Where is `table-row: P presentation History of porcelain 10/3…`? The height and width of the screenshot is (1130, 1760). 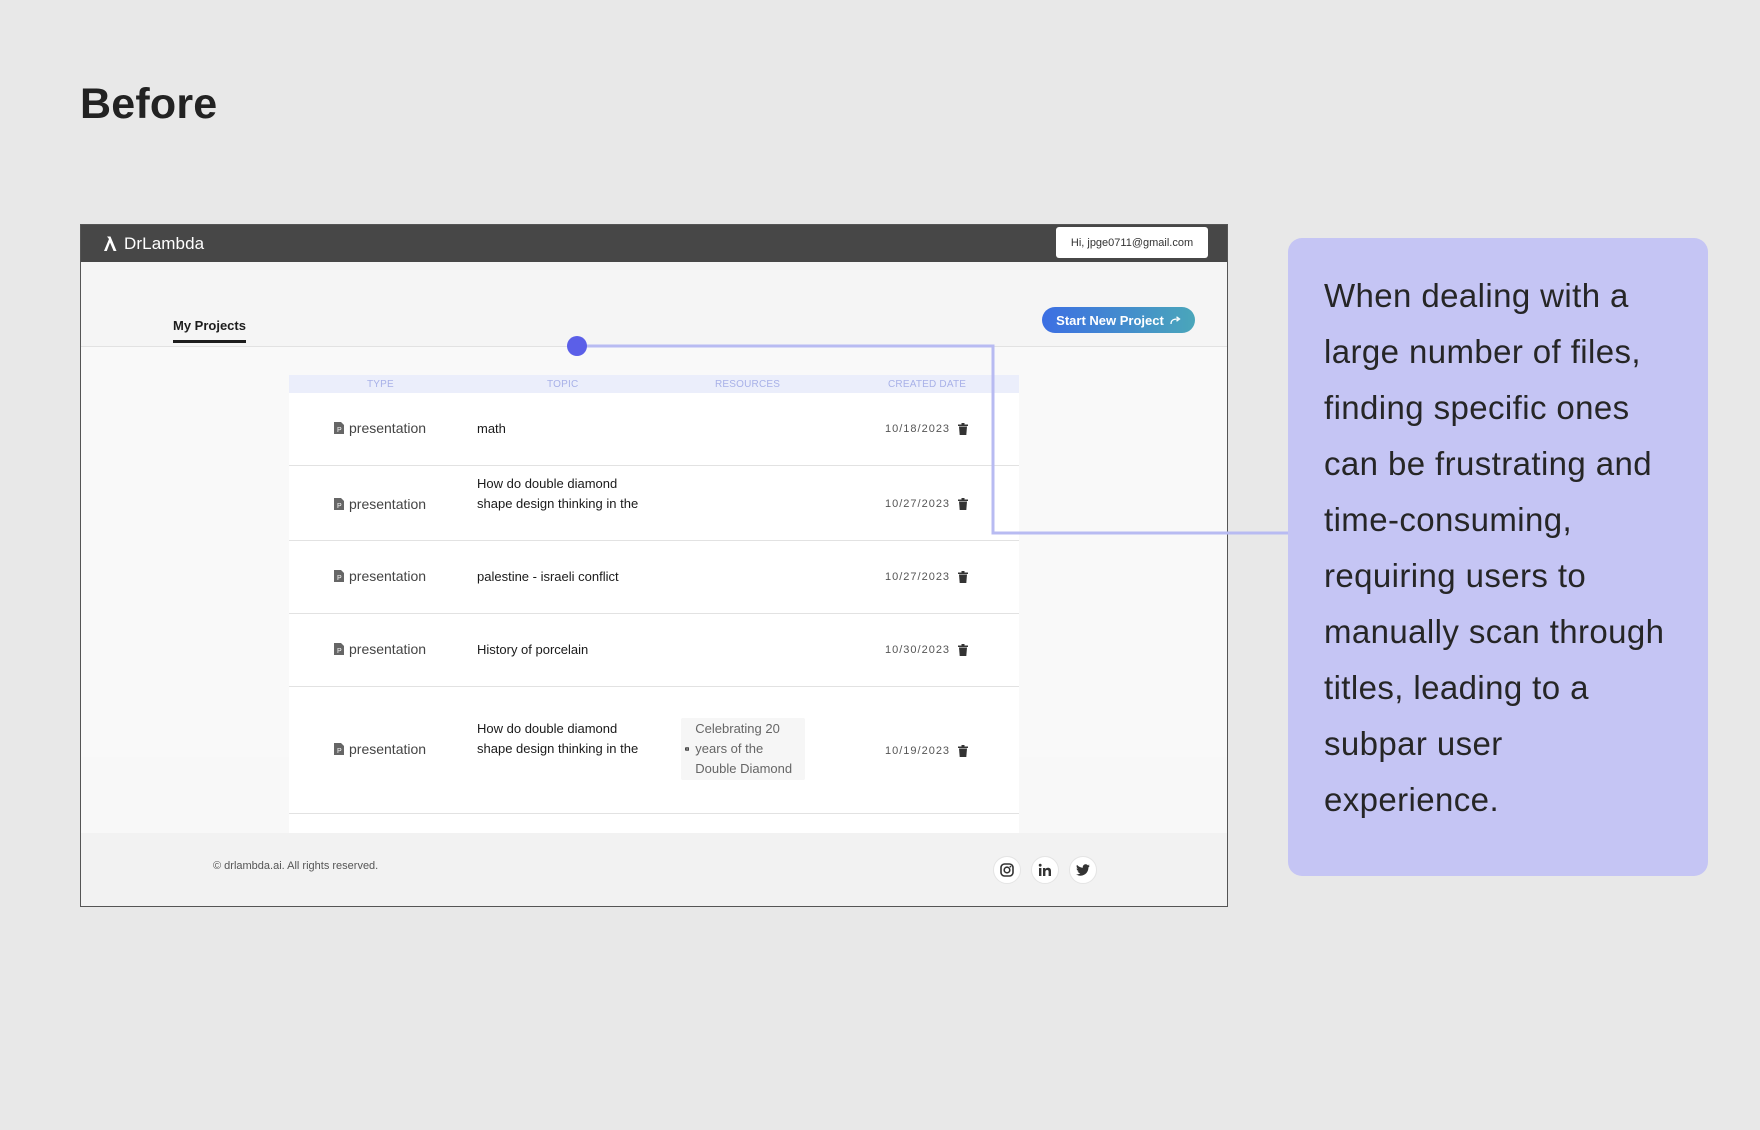 table-row: P presentation History of porcelain 10/3… is located at coordinates (654, 650).